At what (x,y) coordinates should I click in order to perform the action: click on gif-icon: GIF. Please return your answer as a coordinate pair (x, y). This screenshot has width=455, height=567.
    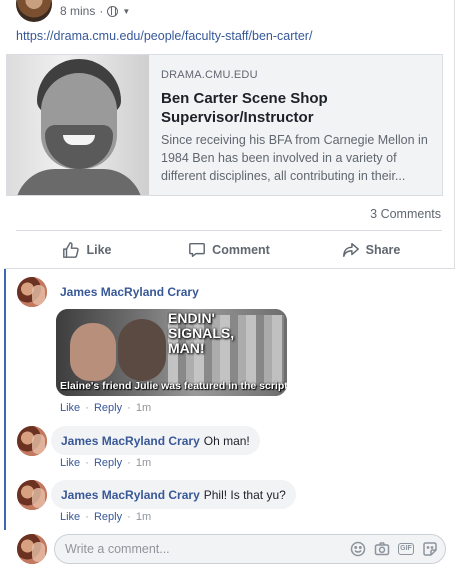
    Looking at the image, I should click on (406, 549).